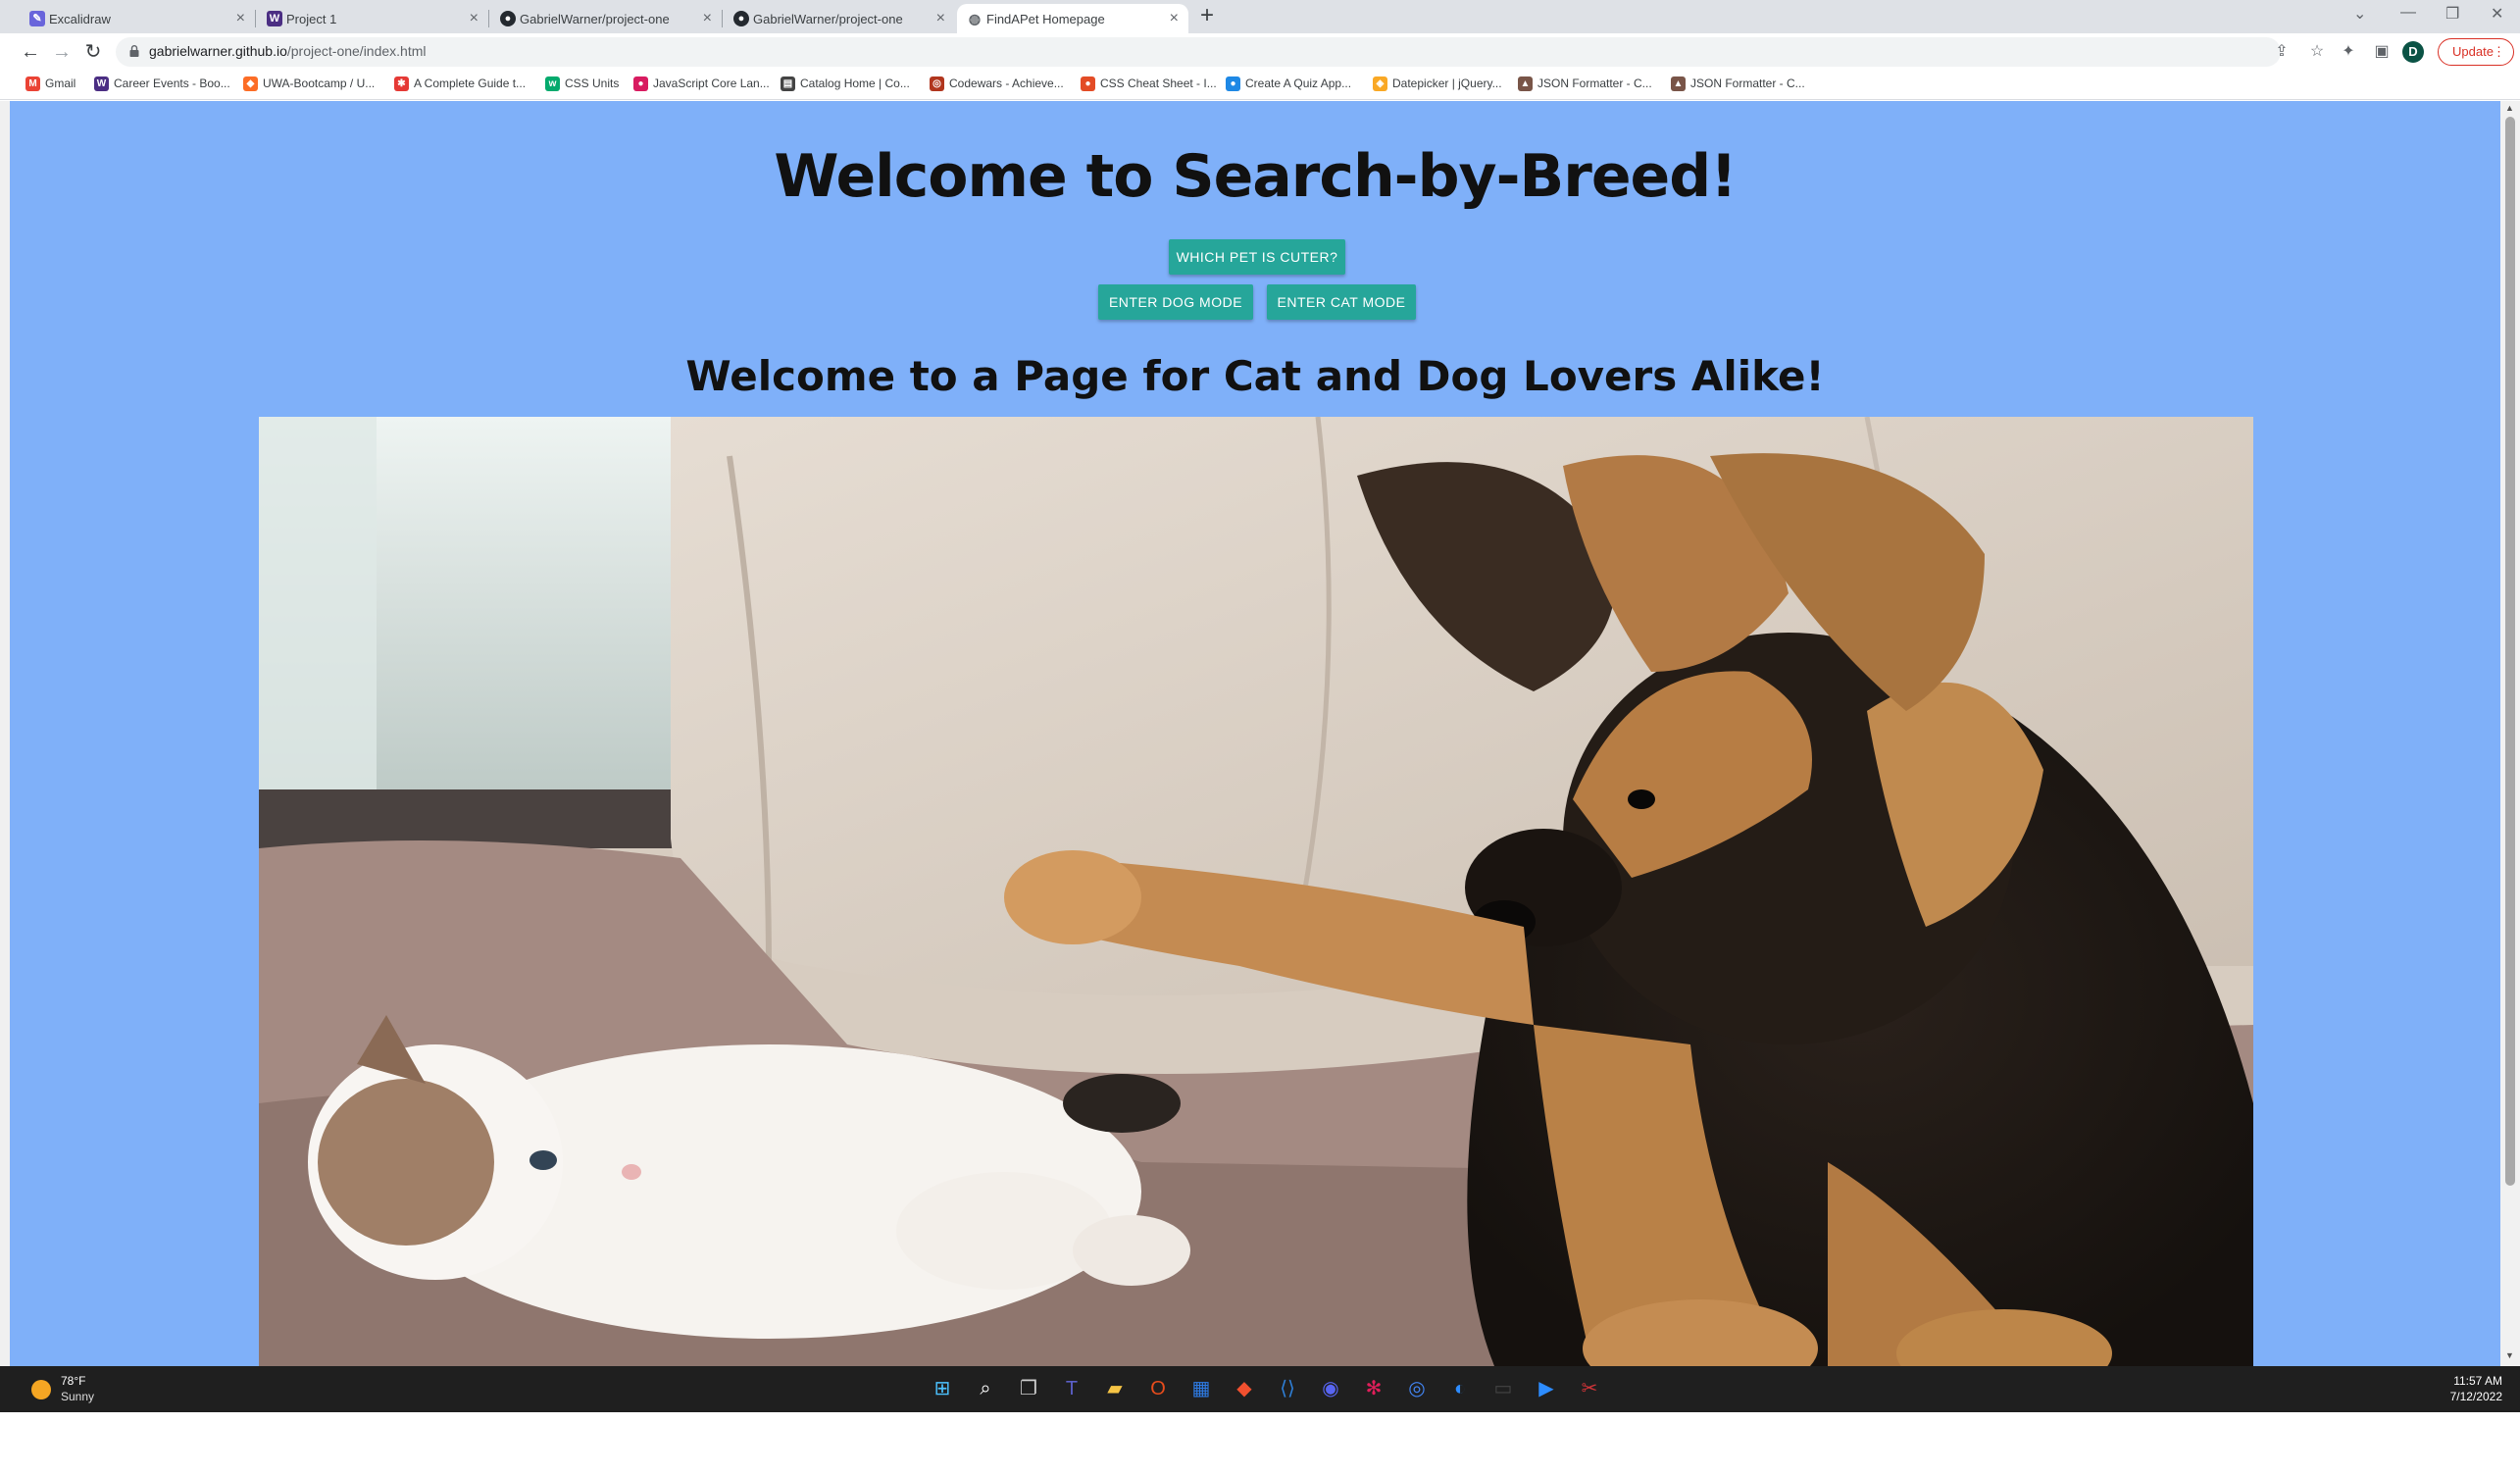 This screenshot has height=1475, width=2520. What do you see at coordinates (1028, 1388) in the screenshot?
I see `task-view-icon: ❐` at bounding box center [1028, 1388].